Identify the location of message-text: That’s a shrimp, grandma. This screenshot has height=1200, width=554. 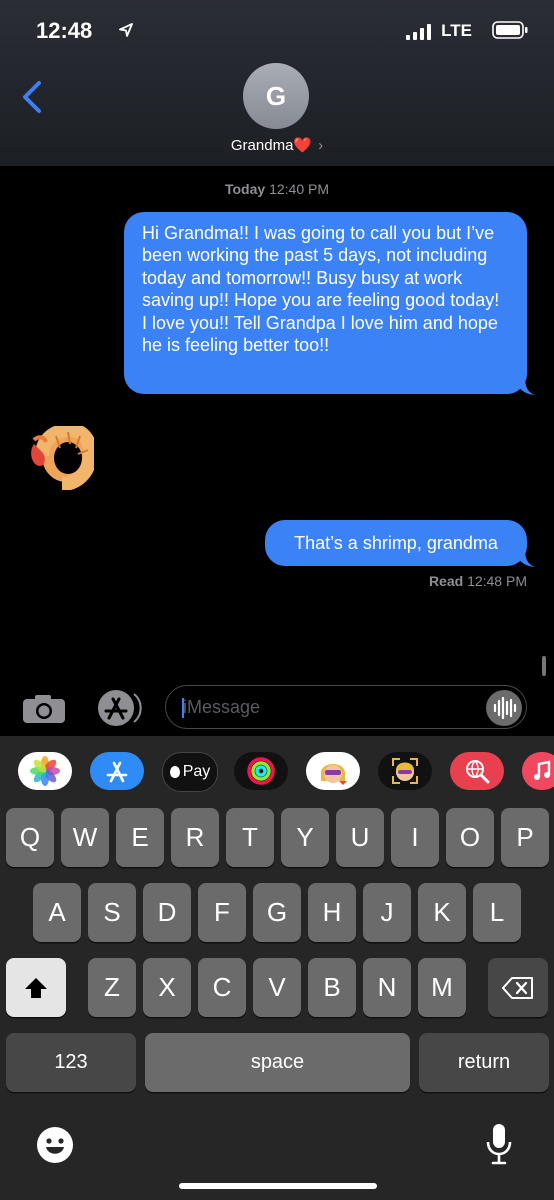
(396, 543).